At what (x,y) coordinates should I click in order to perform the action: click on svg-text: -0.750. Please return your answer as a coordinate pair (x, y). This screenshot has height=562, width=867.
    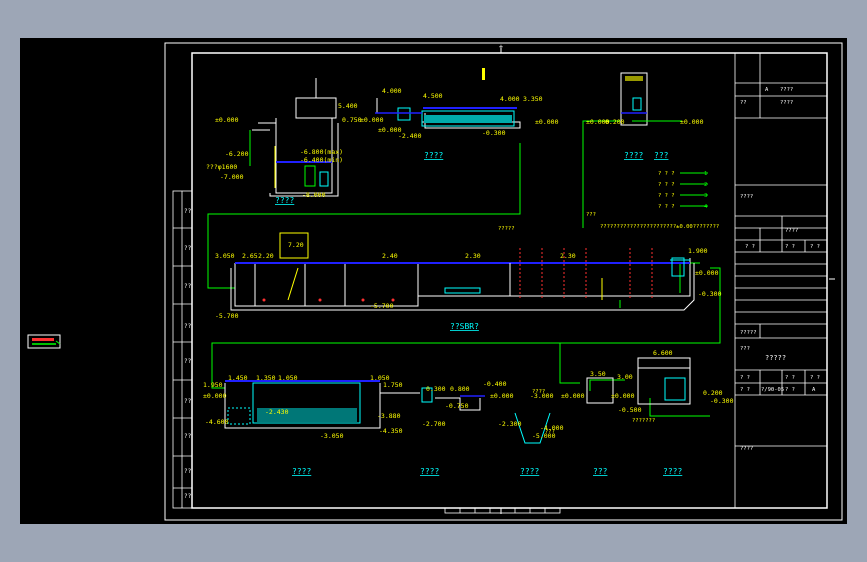
    Looking at the image, I should click on (457, 406).